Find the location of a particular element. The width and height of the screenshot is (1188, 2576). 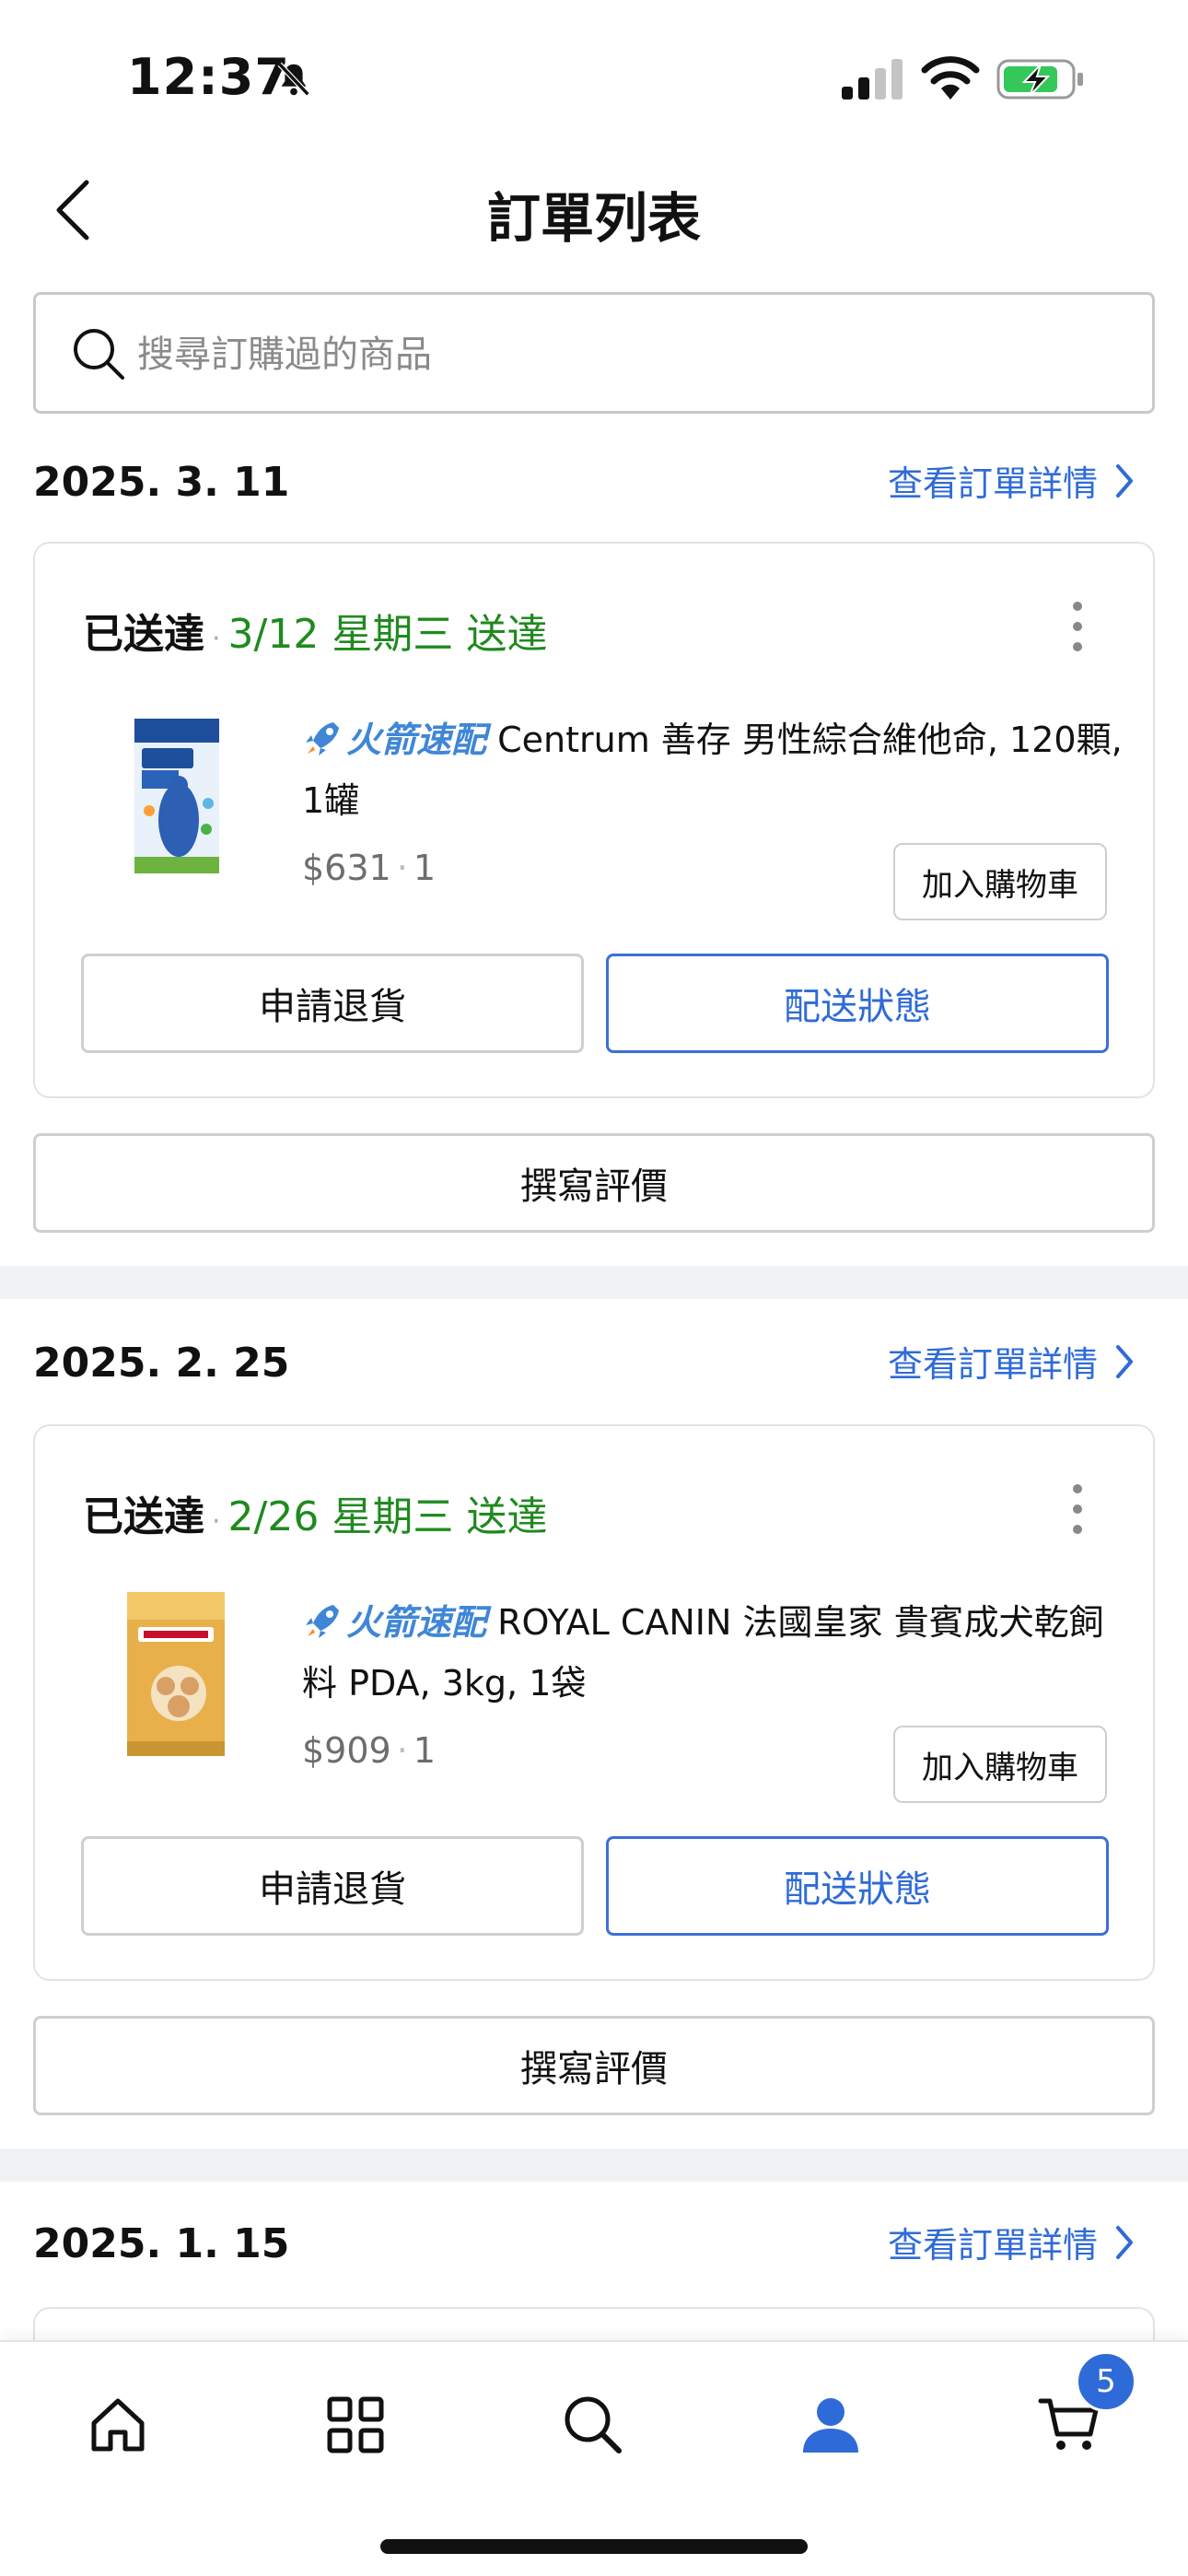

wifi-icon is located at coordinates (951, 78).